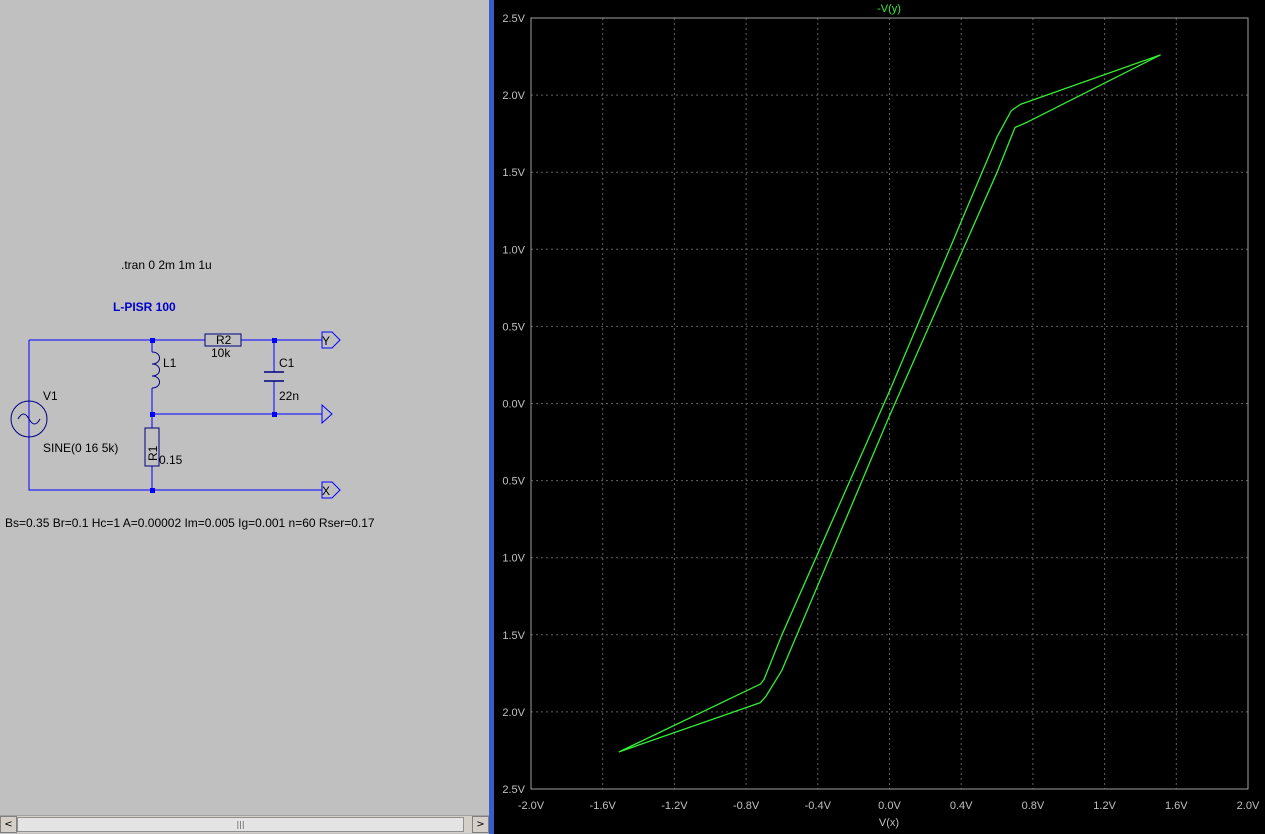  What do you see at coordinates (531, 806) in the screenshot?
I see `x-tick-label: -2.0V` at bounding box center [531, 806].